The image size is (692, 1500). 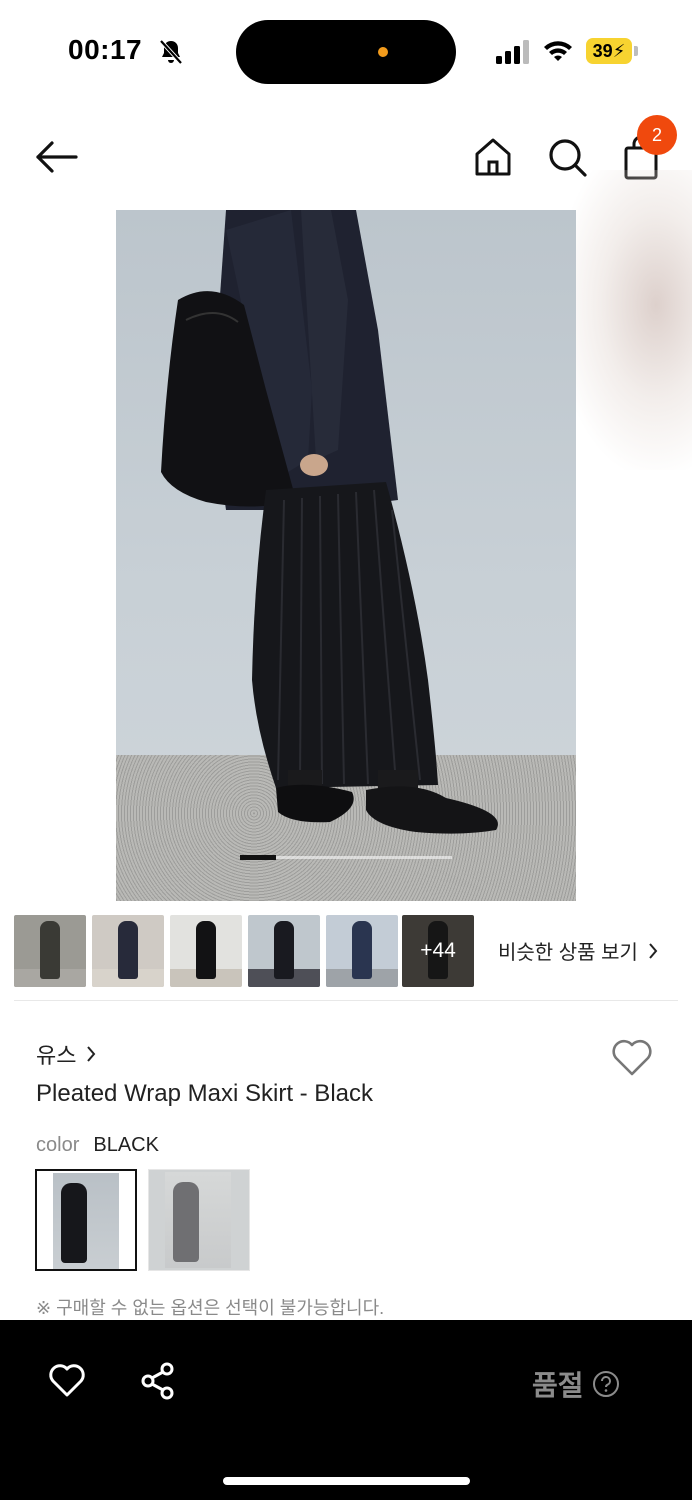 I want to click on share-icon, so click(x=158, y=1381).